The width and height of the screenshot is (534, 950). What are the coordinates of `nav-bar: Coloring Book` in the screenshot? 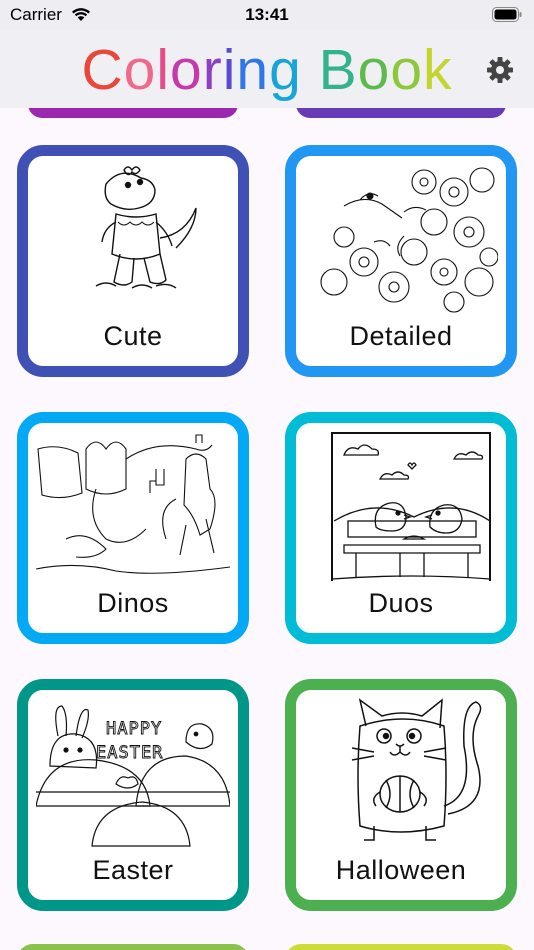 It's located at (267, 69).